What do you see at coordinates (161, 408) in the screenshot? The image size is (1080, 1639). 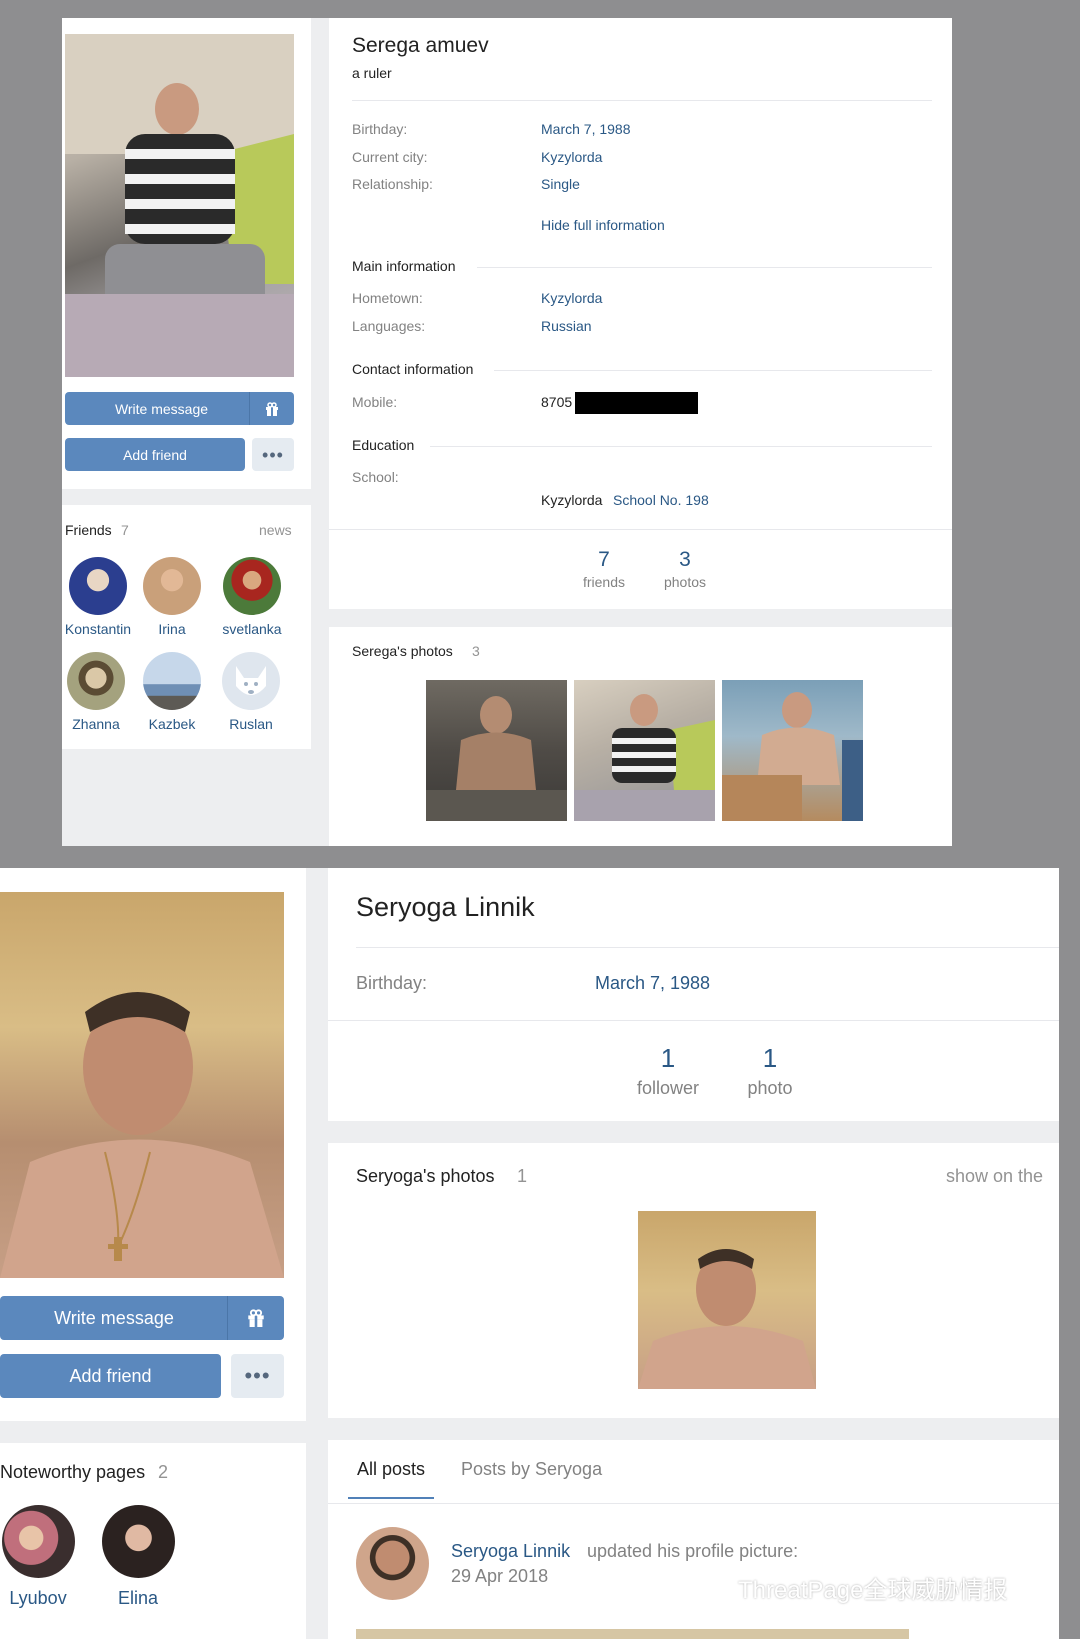 I see `profile1-write-message-label: Write message` at bounding box center [161, 408].